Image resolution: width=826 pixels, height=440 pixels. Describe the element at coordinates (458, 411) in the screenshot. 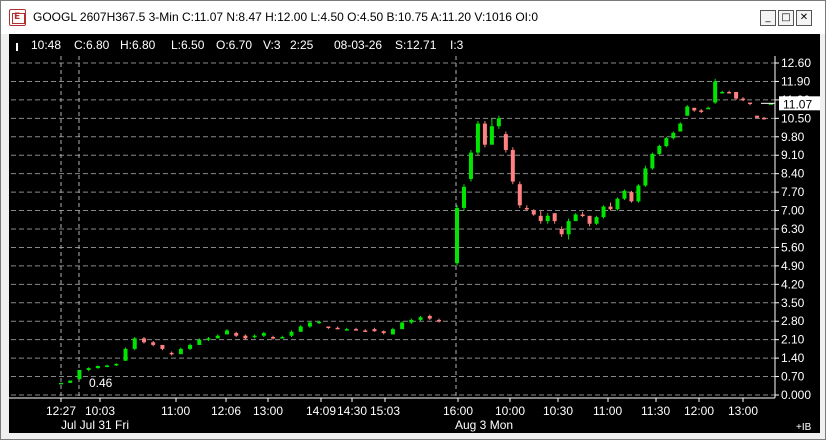

I see `time-tick-label: 16:00` at that location.